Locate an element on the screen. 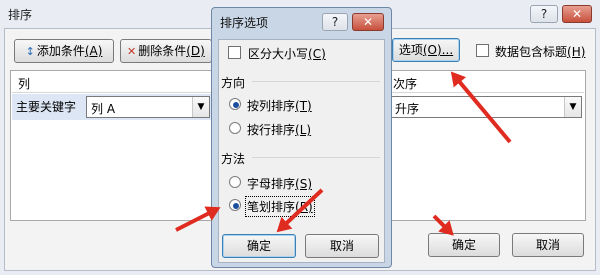 The width and height of the screenshot is (600, 275). help-button: ? is located at coordinates (544, 14).